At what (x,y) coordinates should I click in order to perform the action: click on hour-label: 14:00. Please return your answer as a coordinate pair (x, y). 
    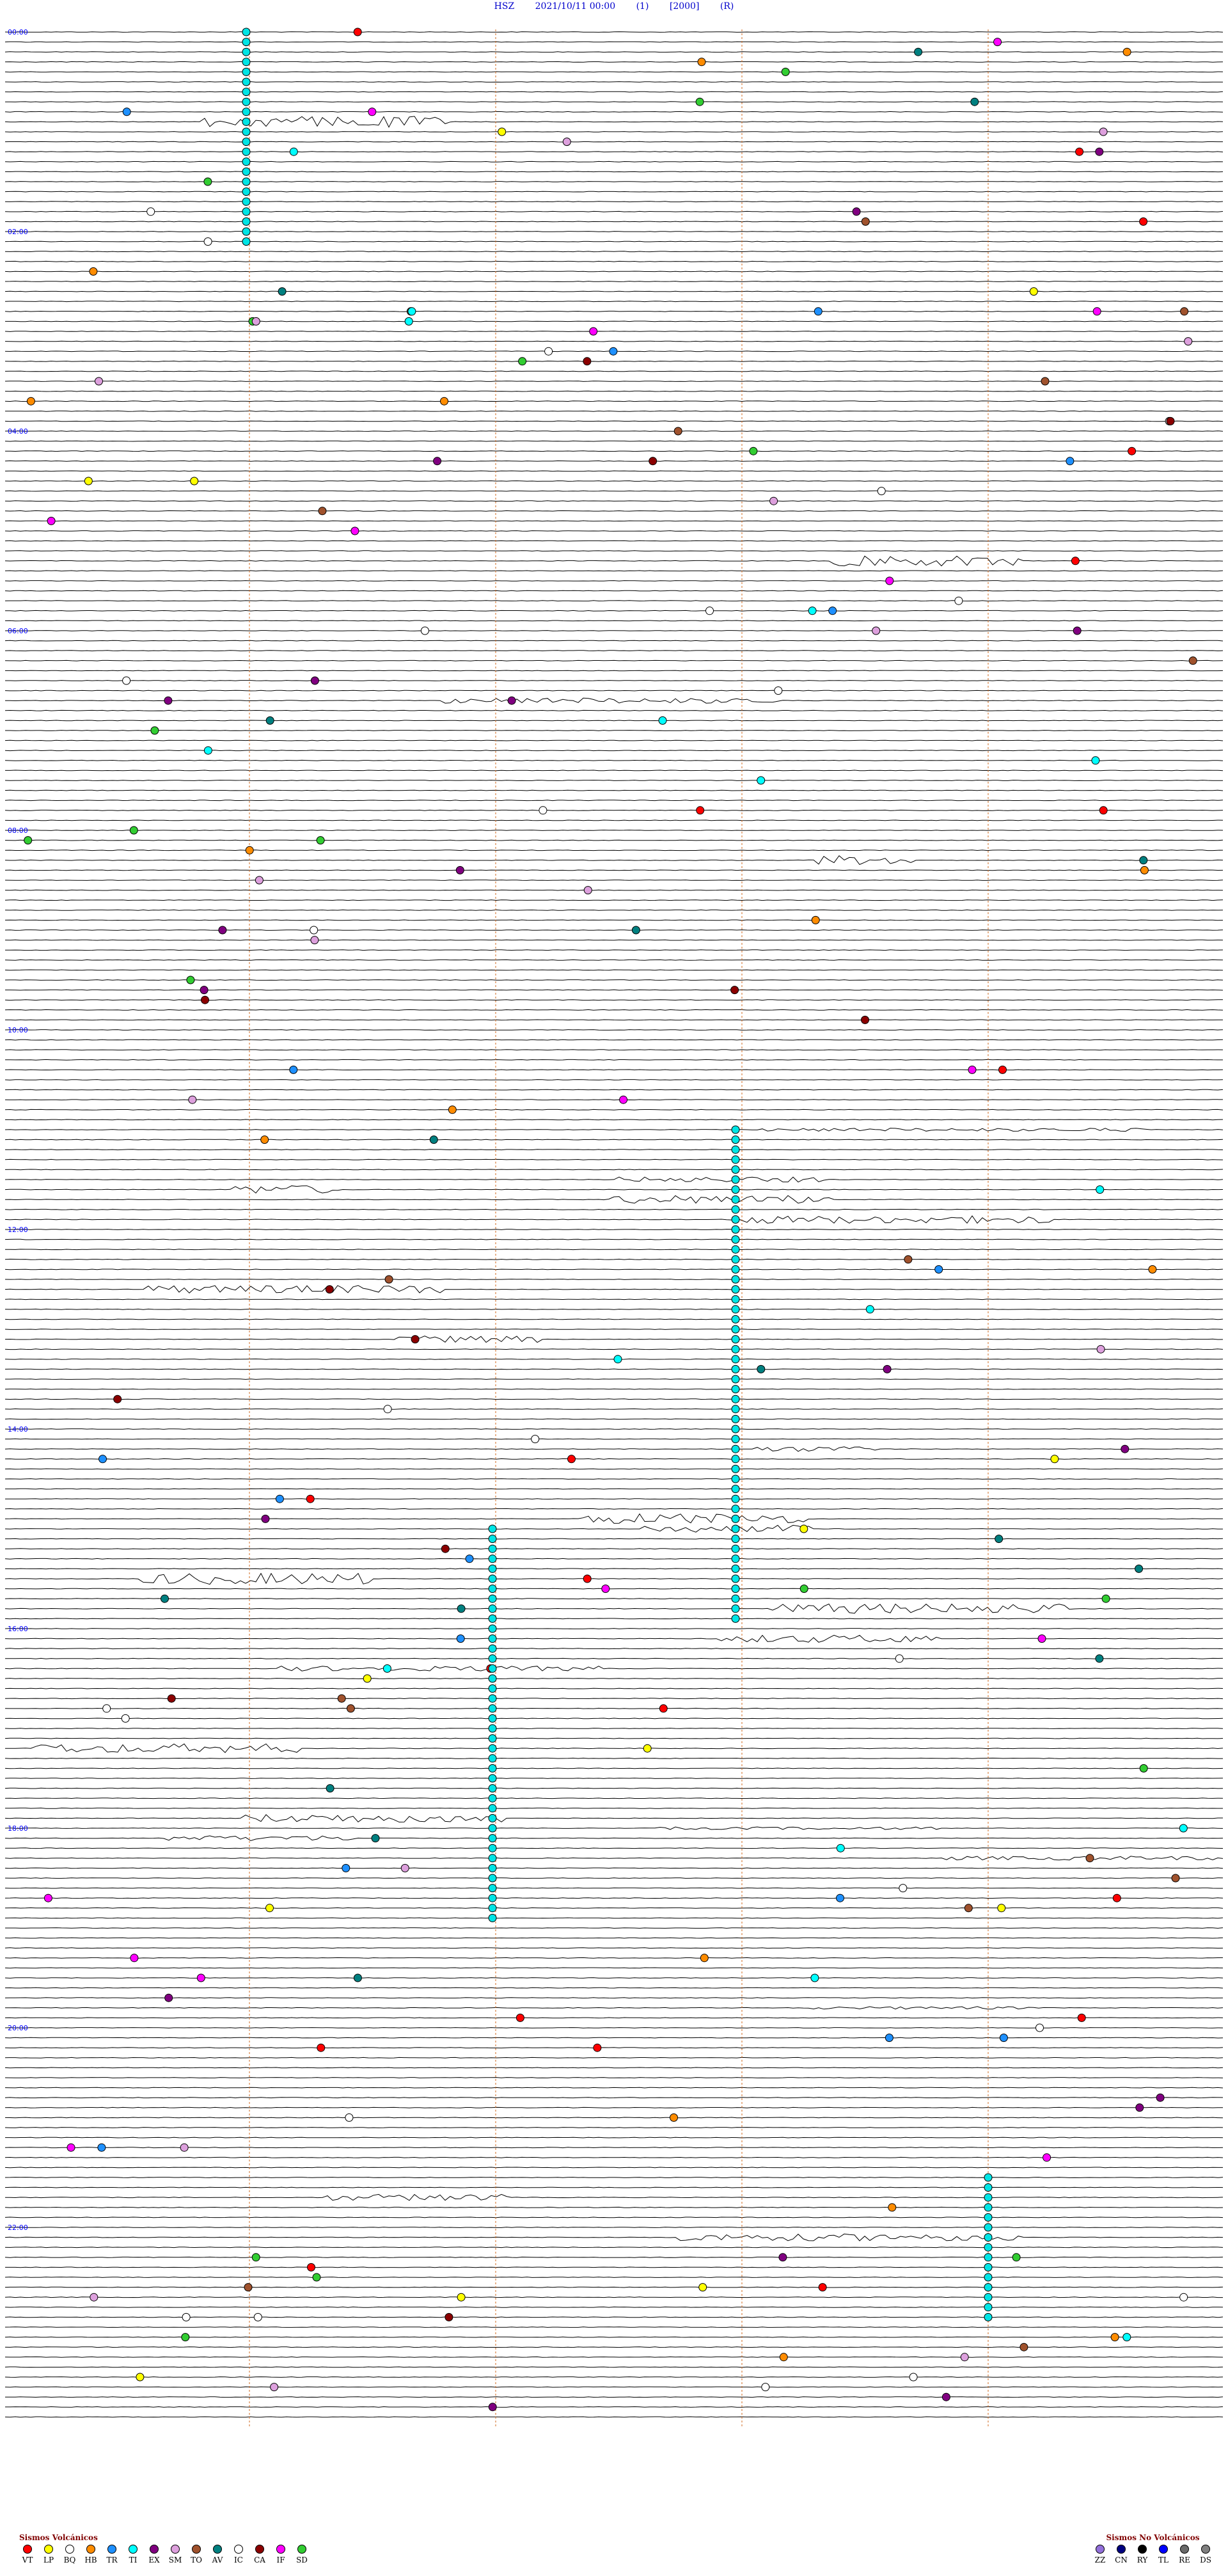
    Looking at the image, I should click on (18, 1429).